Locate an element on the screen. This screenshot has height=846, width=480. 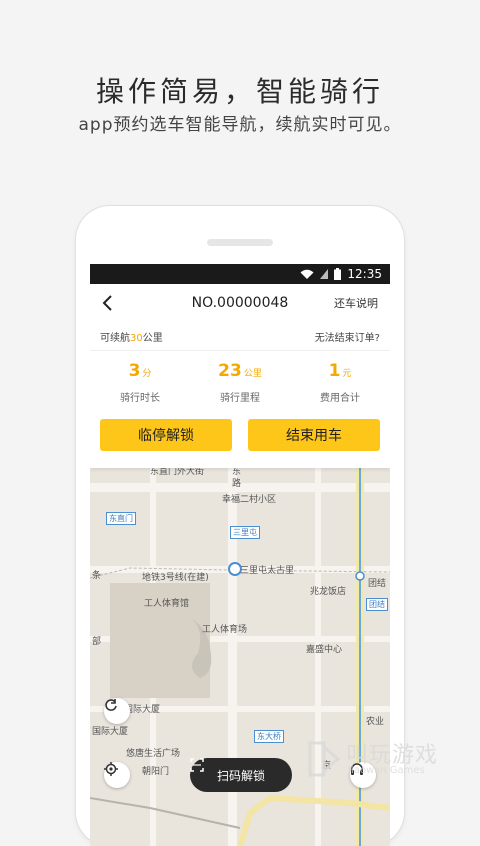
action-buttons: 临停解锁 结束用车 is located at coordinates (240, 435).